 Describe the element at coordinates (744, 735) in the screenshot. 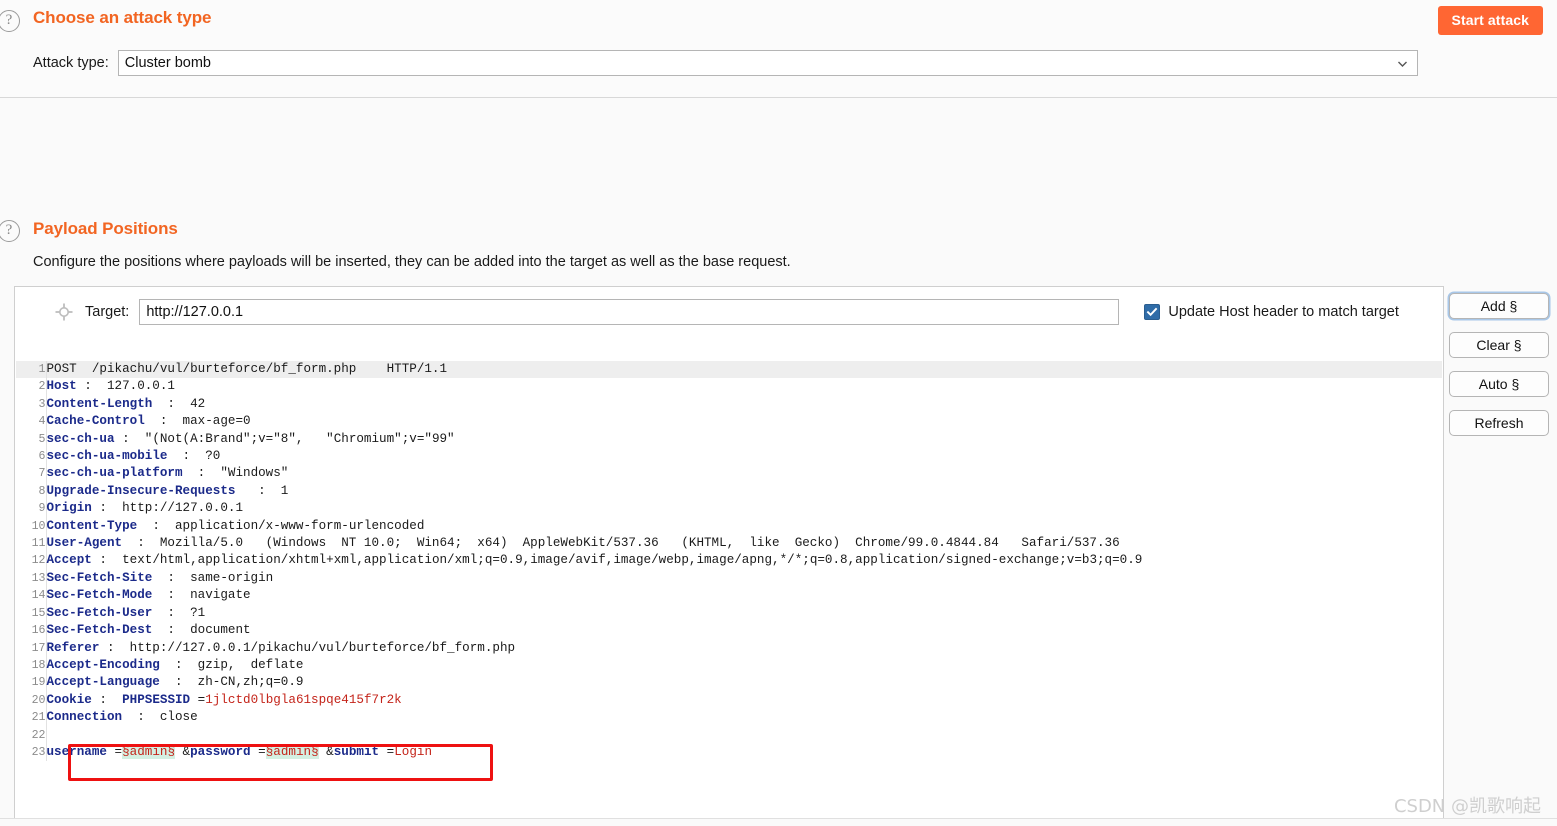

I see `line-content` at that location.